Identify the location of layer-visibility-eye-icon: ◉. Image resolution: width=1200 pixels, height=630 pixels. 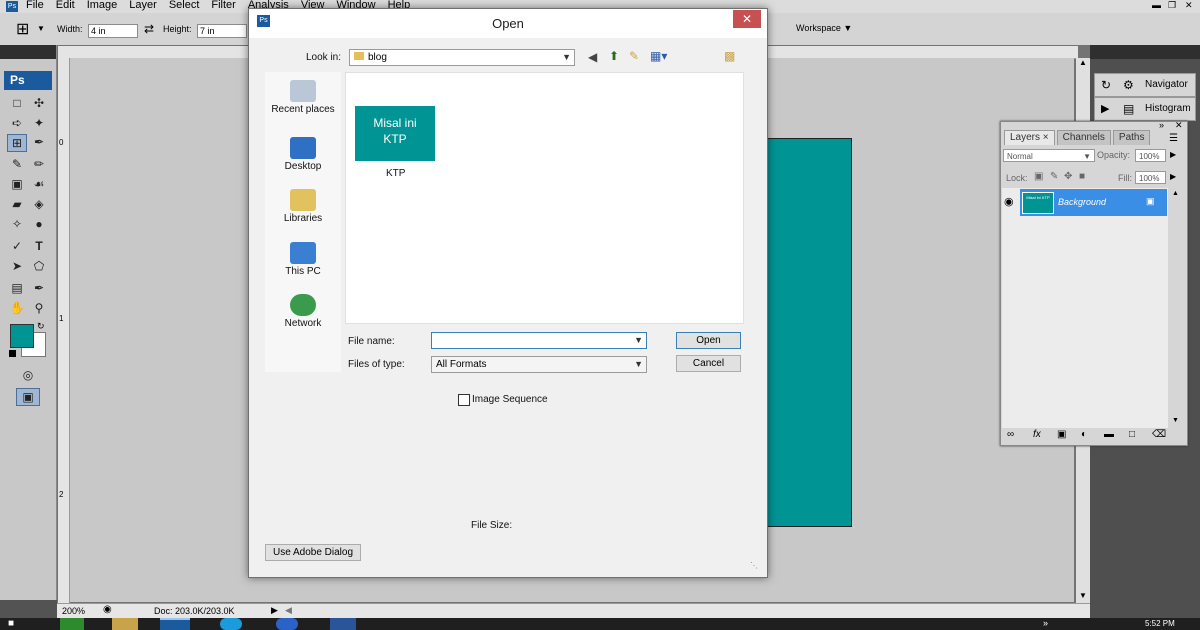
(1009, 201).